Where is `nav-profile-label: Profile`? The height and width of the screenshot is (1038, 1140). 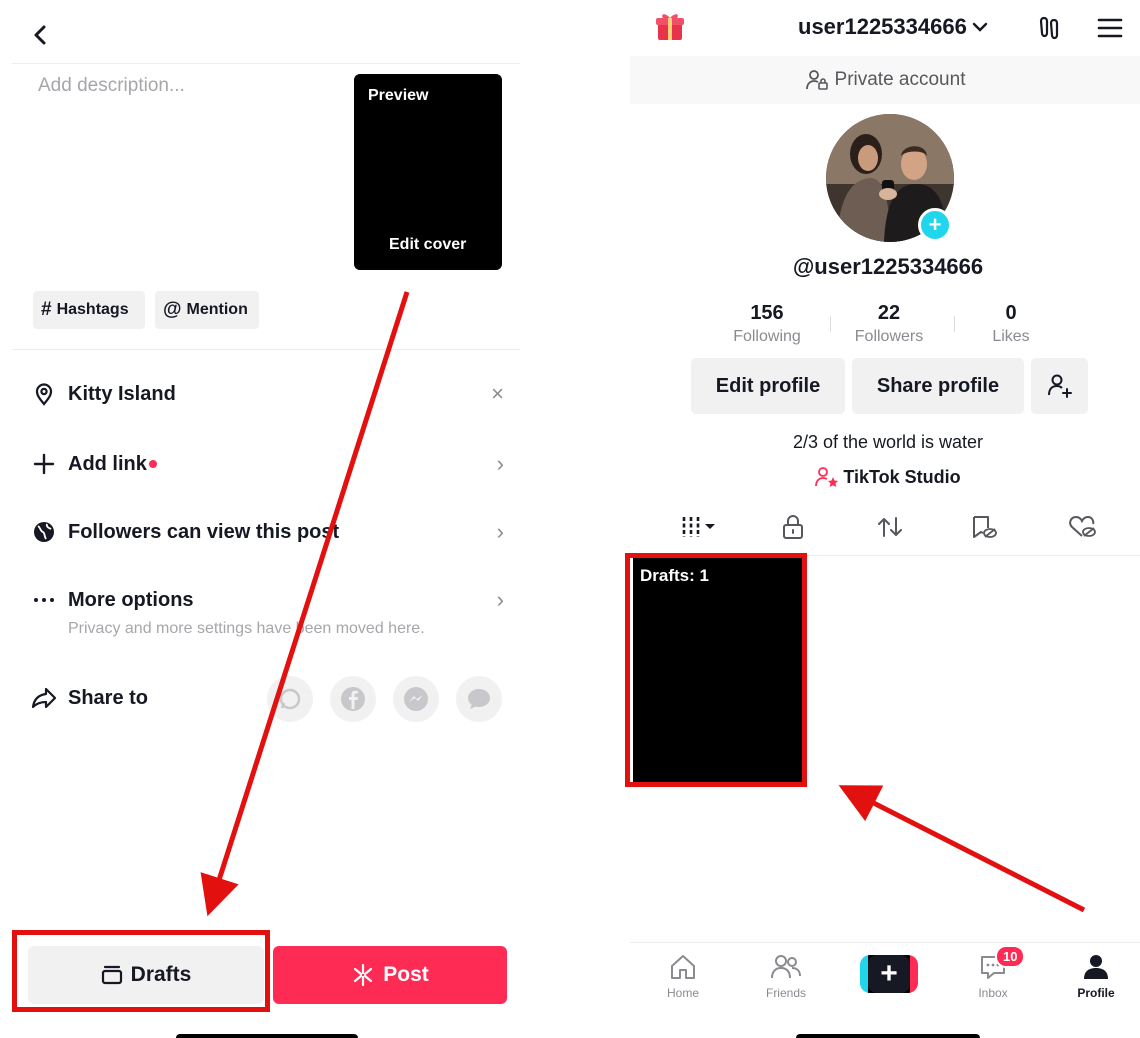
nav-profile-label: Profile is located at coordinates (1096, 993).